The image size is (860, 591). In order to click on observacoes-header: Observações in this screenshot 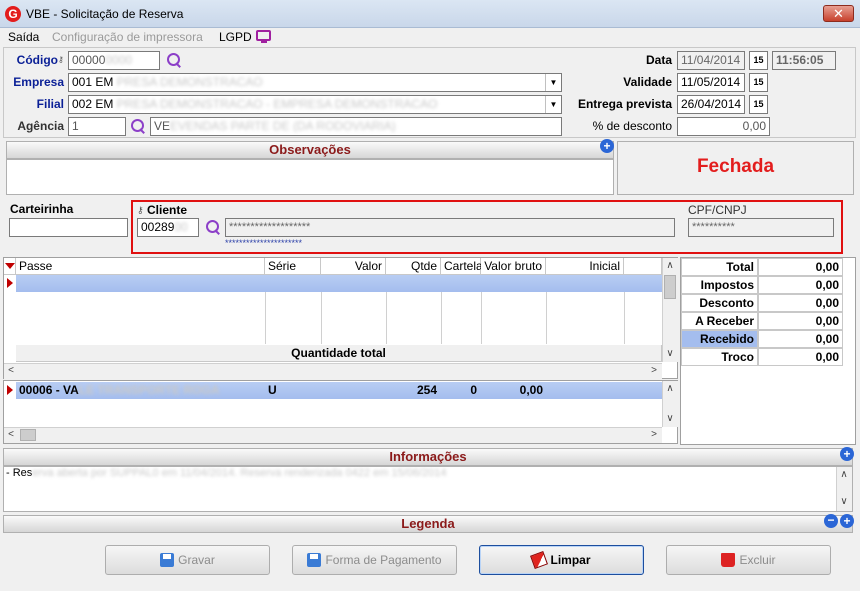, I will do `click(310, 150)`.